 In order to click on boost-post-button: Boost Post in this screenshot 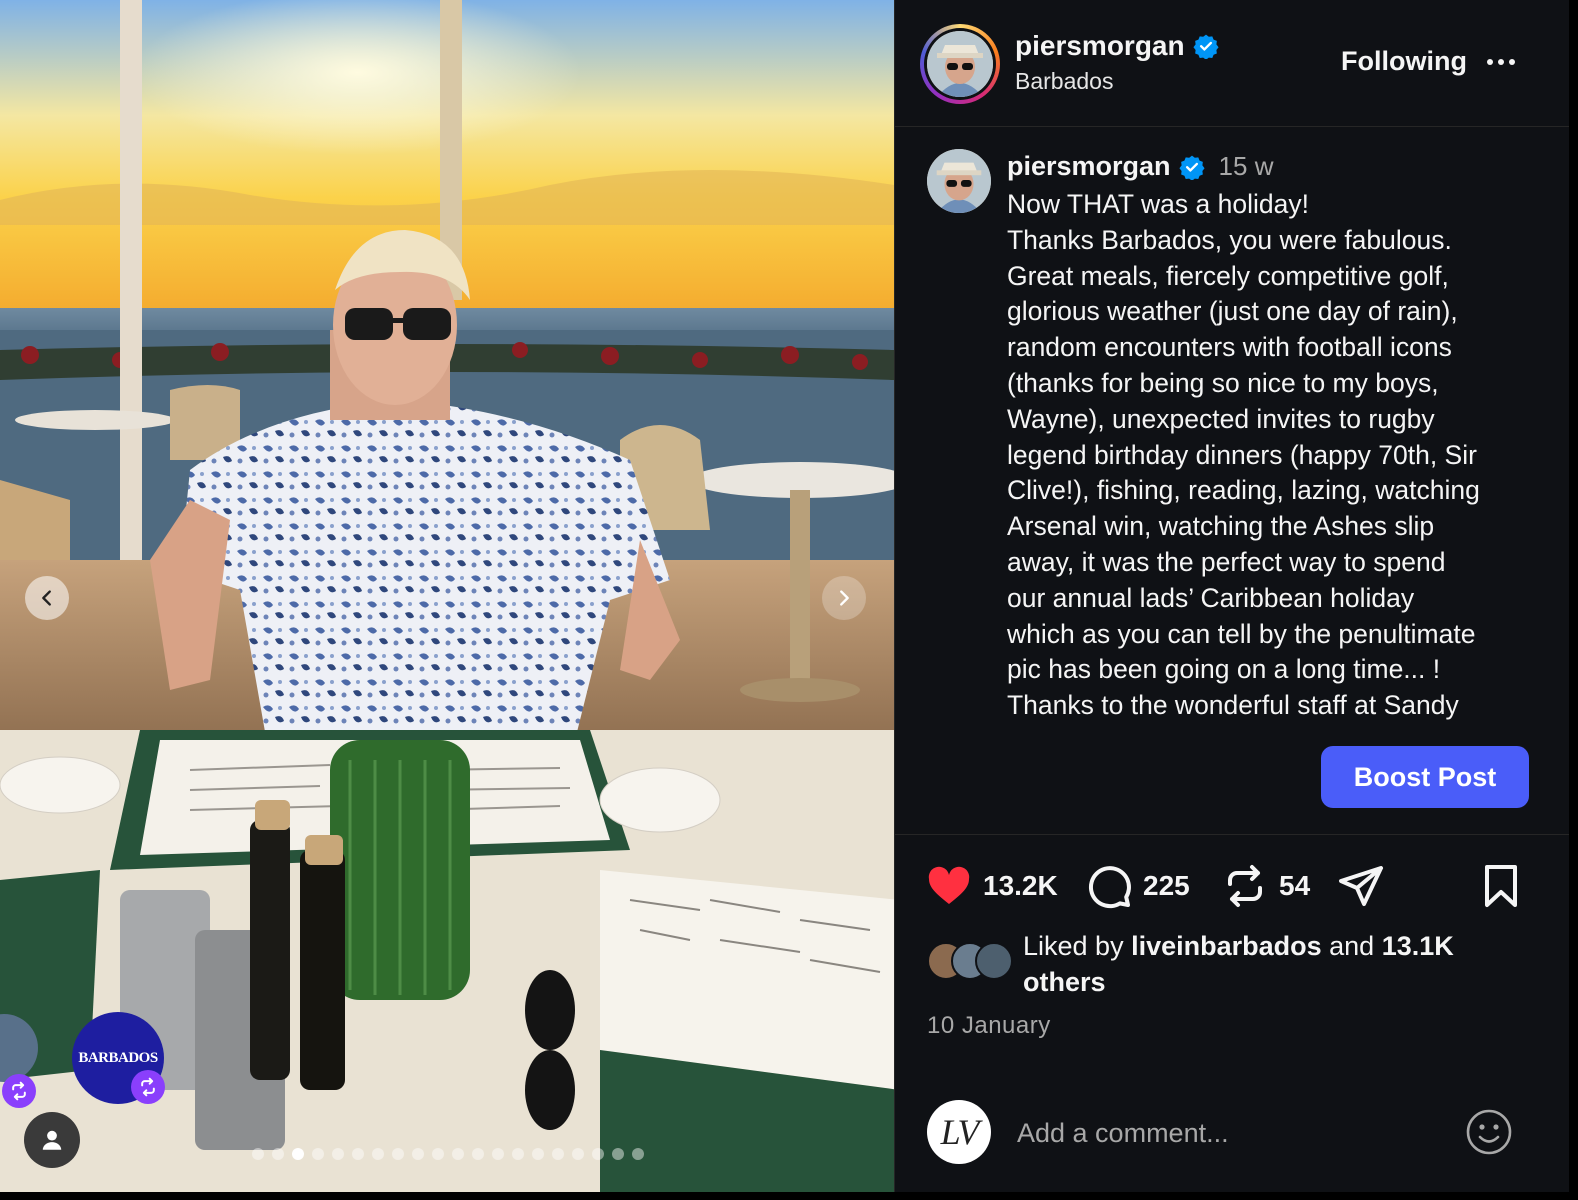, I will do `click(1425, 777)`.